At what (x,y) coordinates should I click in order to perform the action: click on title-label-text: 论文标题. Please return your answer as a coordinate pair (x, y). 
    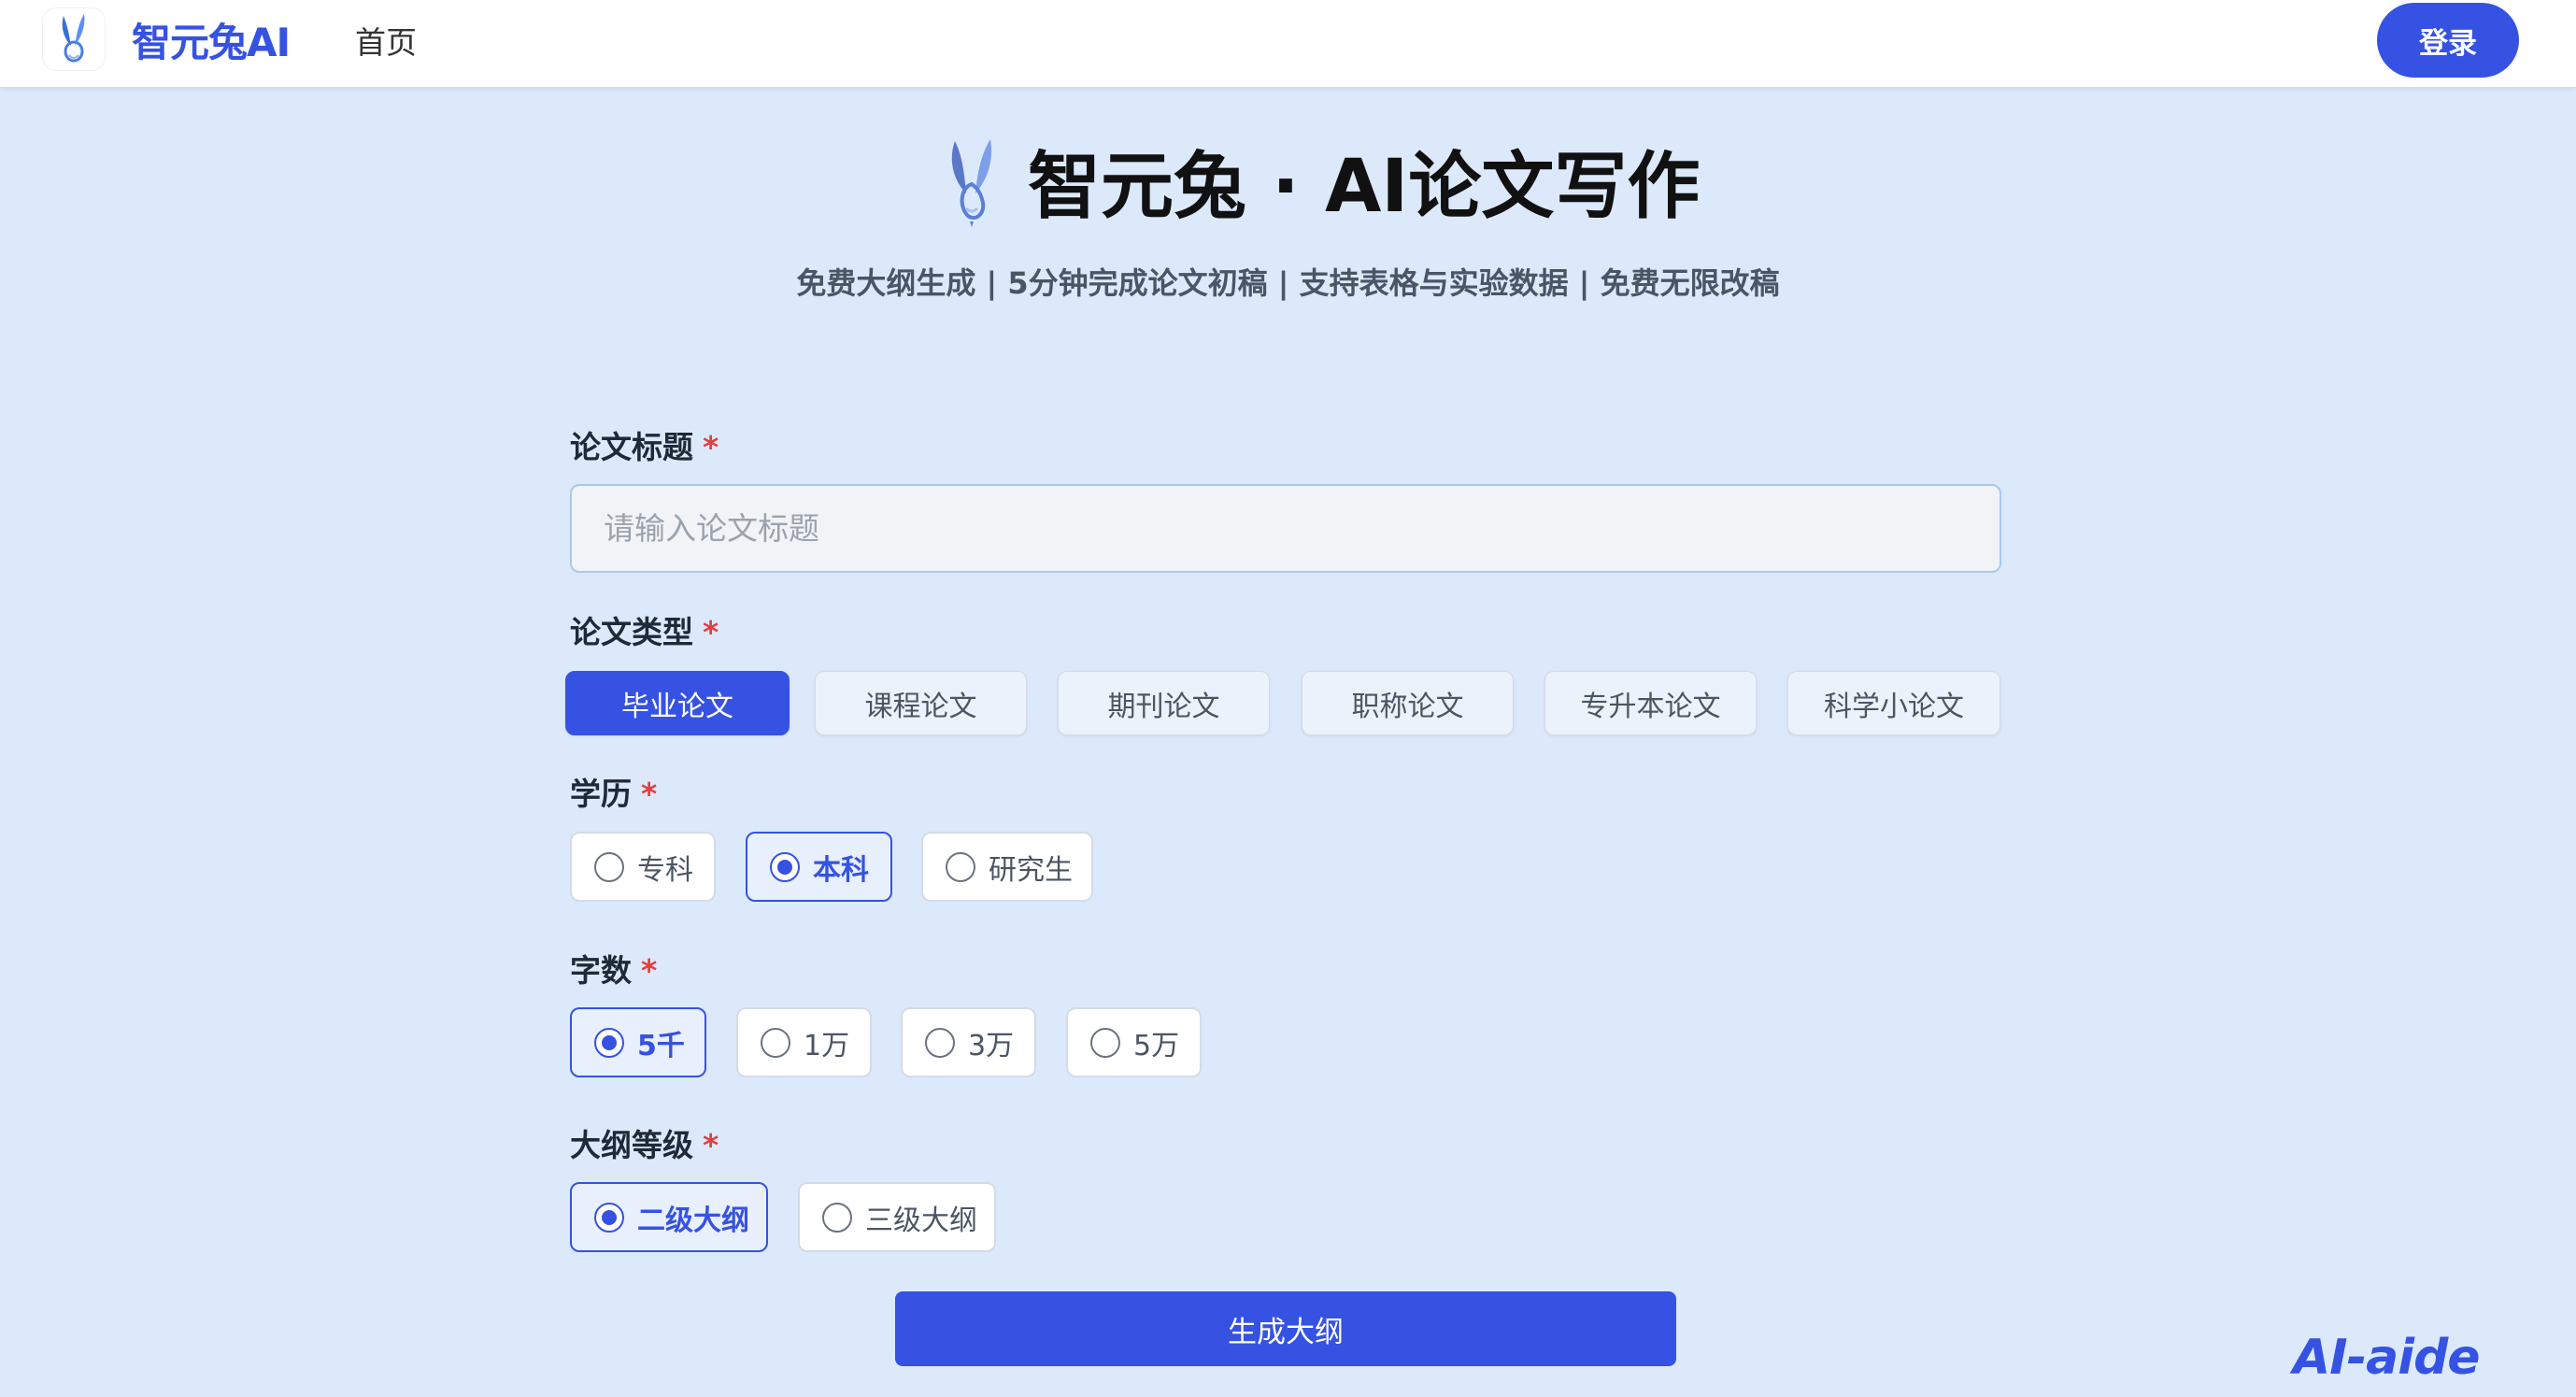
    Looking at the image, I should click on (631, 447).